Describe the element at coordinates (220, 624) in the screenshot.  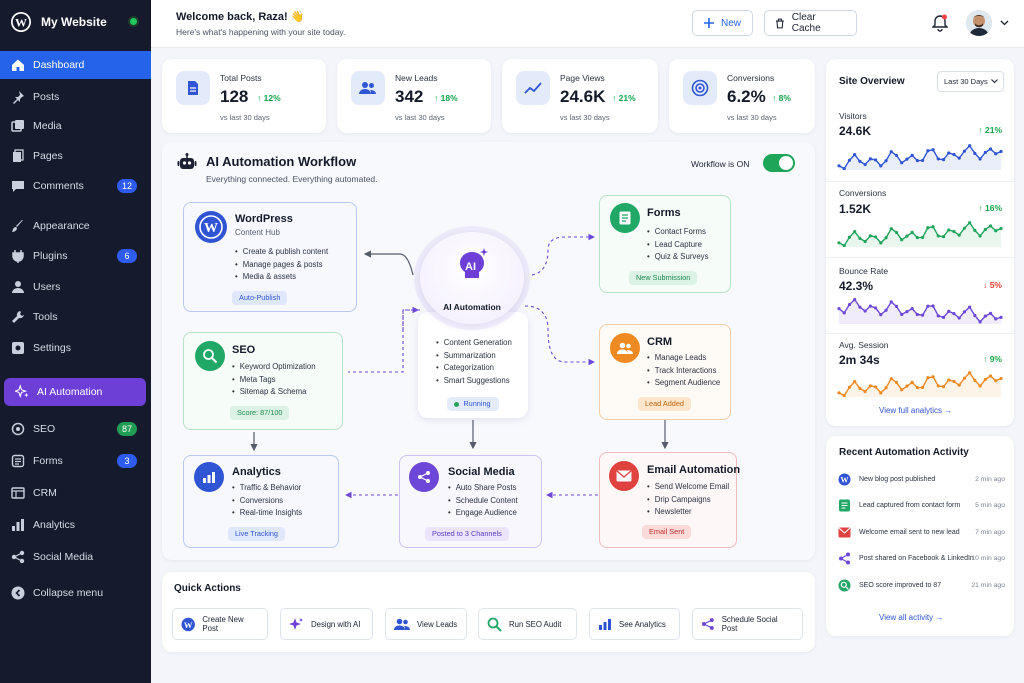
I see `create-new-post-button: W Create New Post` at that location.